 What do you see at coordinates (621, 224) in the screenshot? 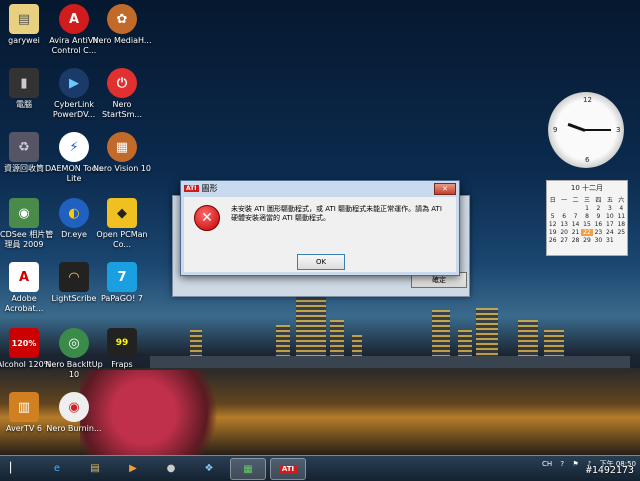
I see `calendar-day: 18` at bounding box center [621, 224].